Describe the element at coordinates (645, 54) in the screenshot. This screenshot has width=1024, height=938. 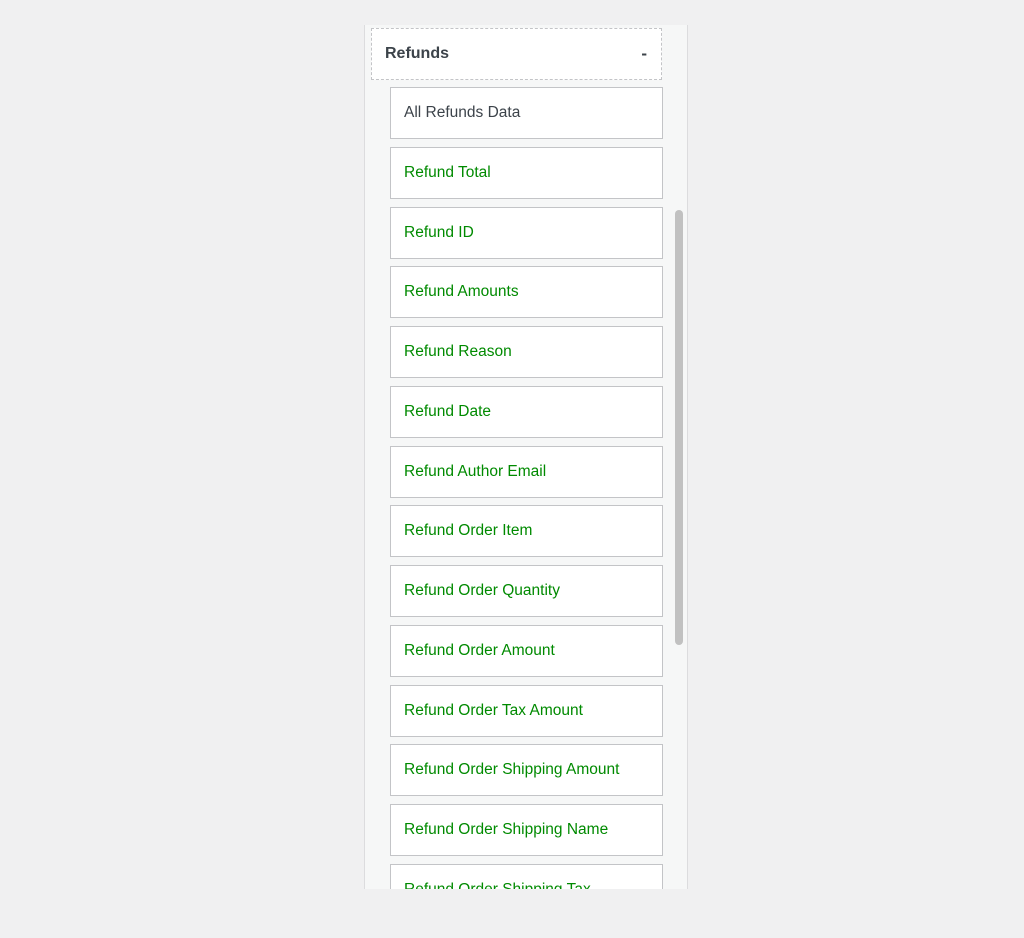
I see `collapse-icon: -` at that location.